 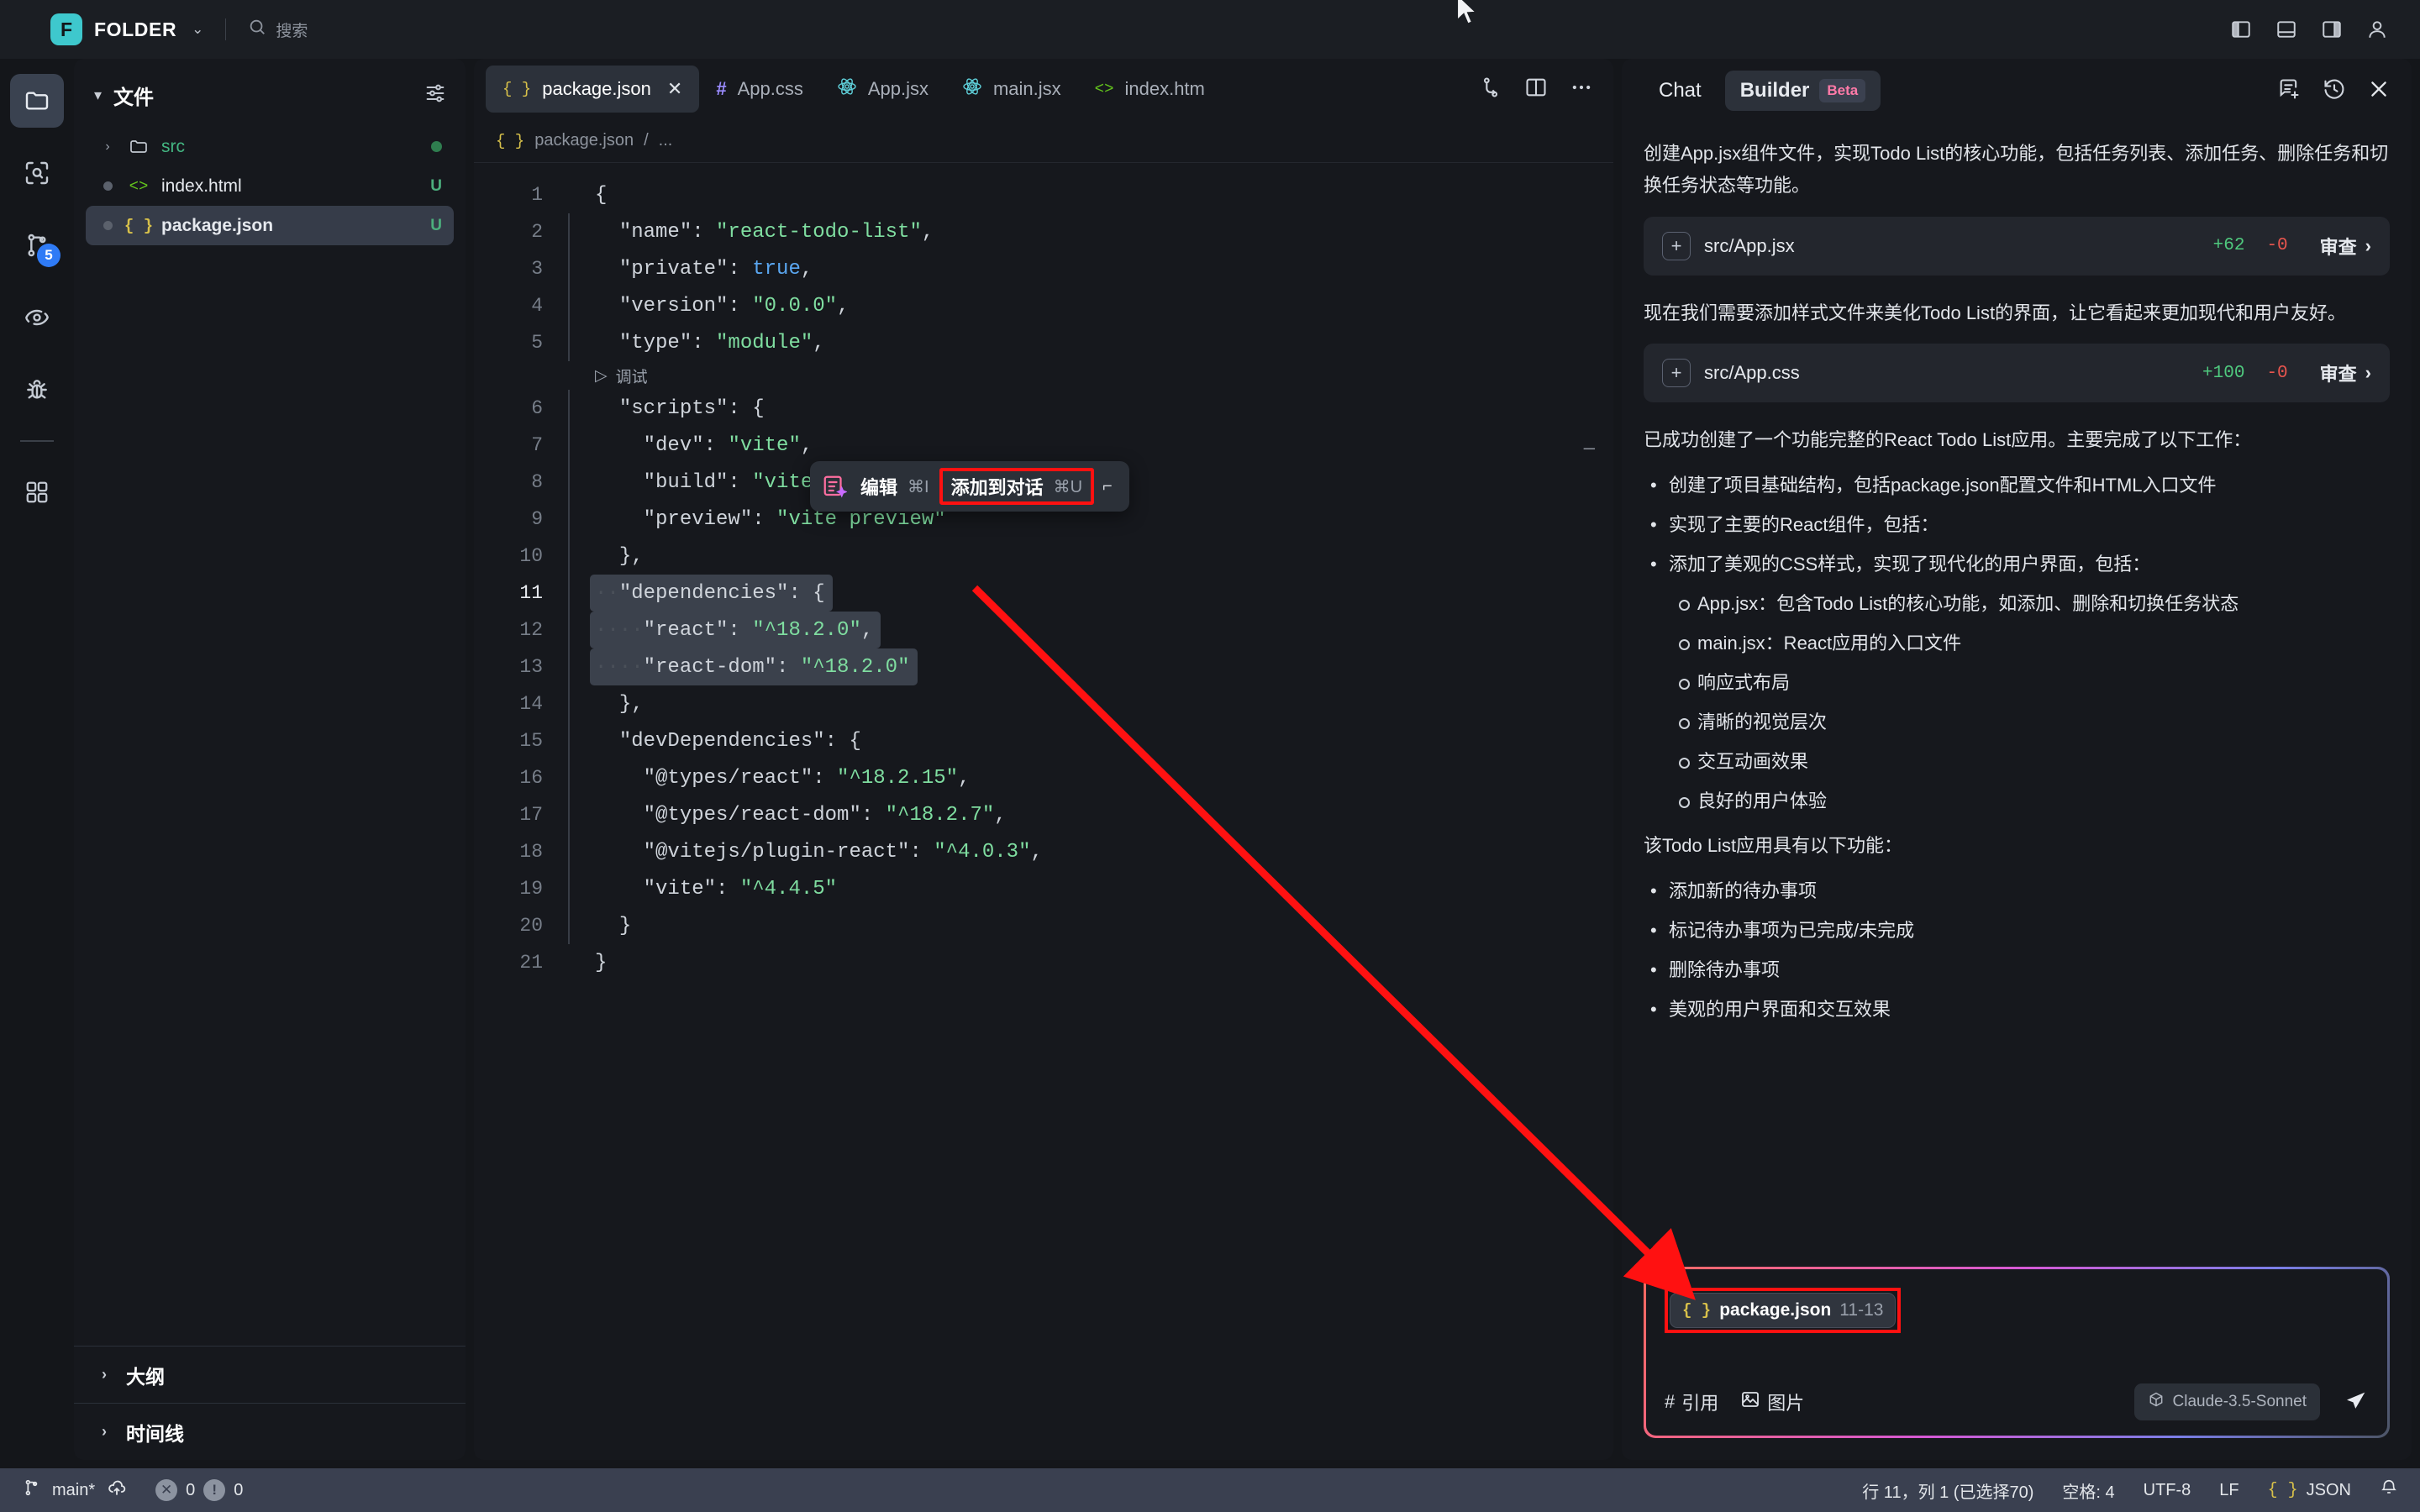 I want to click on code-line: 17 "@types/react-dom": "^18.2.7",, so click(x=1043, y=814).